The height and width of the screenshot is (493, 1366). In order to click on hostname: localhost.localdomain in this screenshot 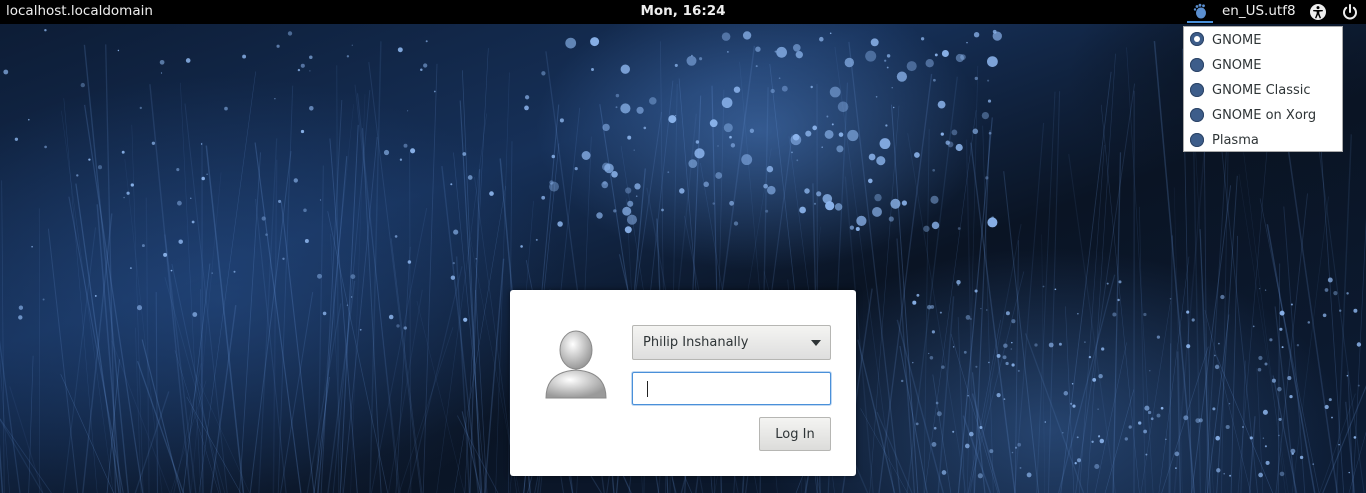, I will do `click(79, 11)`.